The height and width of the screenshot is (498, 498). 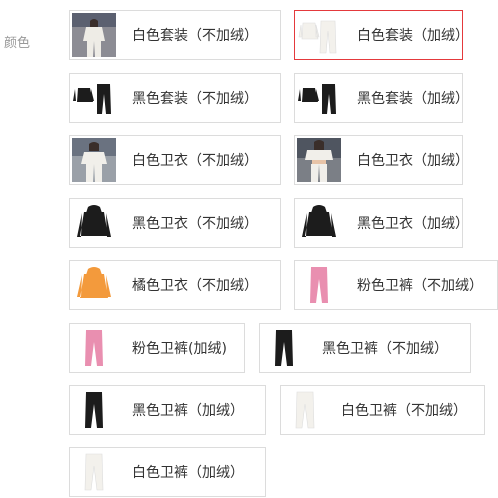 What do you see at coordinates (195, 36) in the screenshot?
I see `option-label: 白色套装（不加绒）` at bounding box center [195, 36].